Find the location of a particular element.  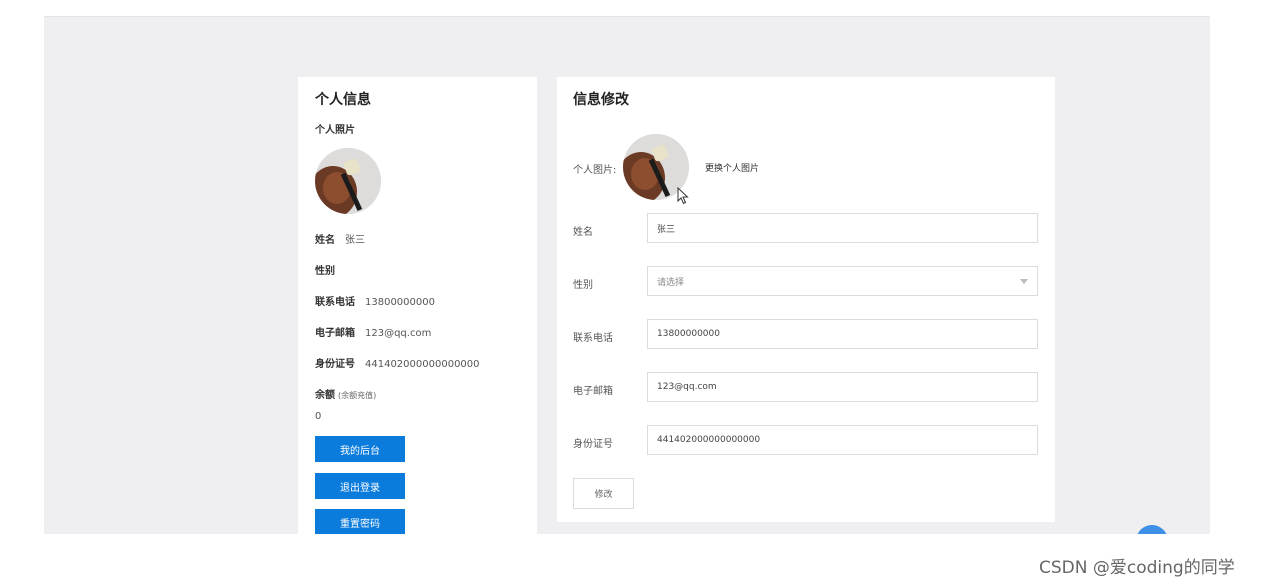

change-photo-link: 更换个人图片 is located at coordinates (732, 167).